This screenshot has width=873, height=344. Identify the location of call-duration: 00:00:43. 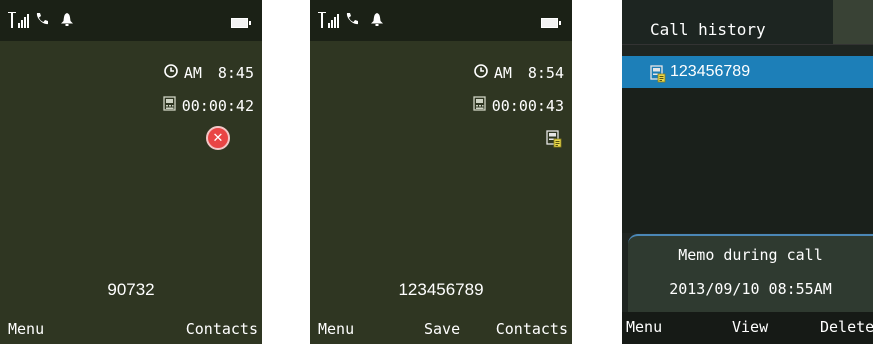
(518, 105).